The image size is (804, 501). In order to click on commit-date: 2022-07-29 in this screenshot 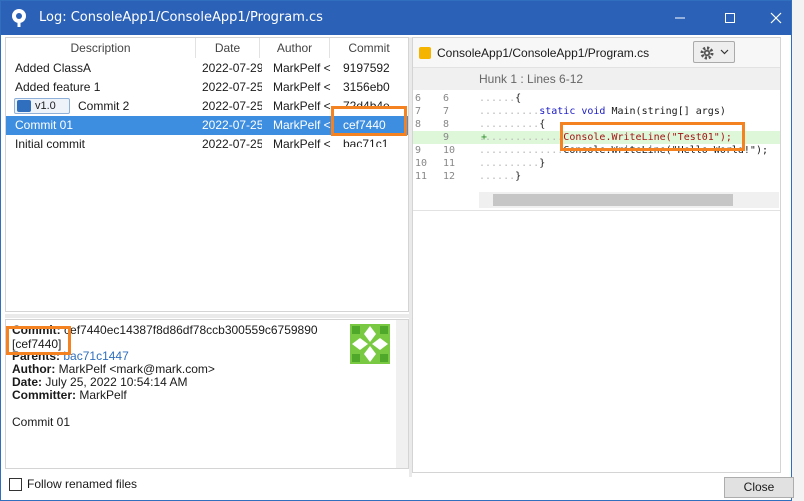, I will do `click(232, 68)`.